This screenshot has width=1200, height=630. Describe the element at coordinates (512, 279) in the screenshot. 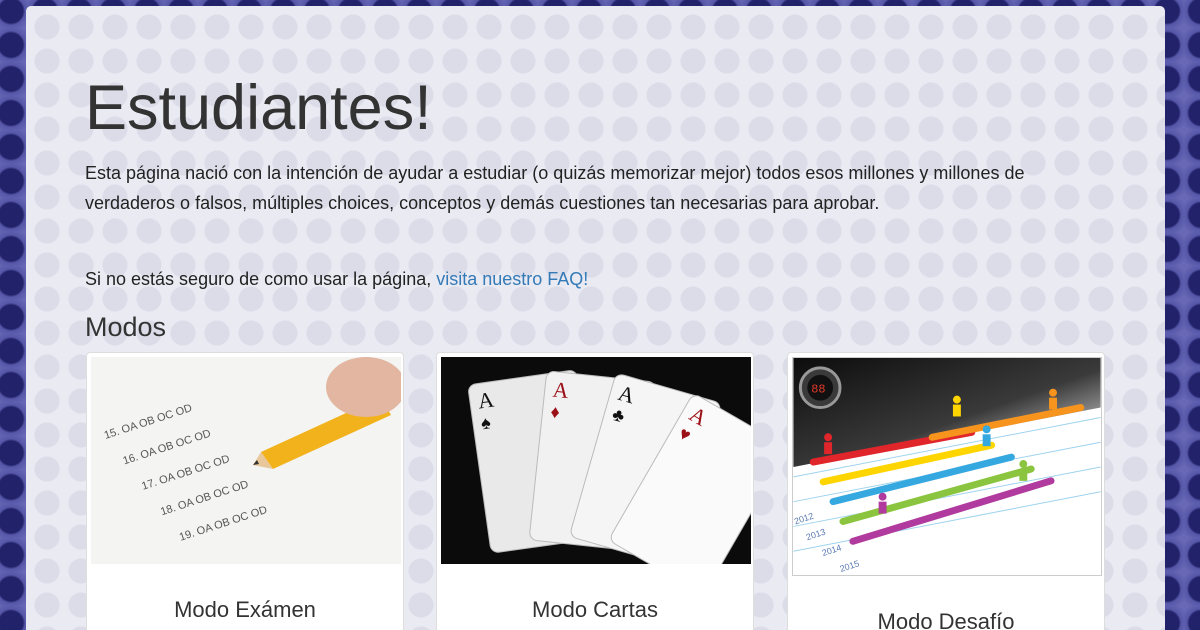

I see `faq-link: visita nuestro FAQ!` at that location.